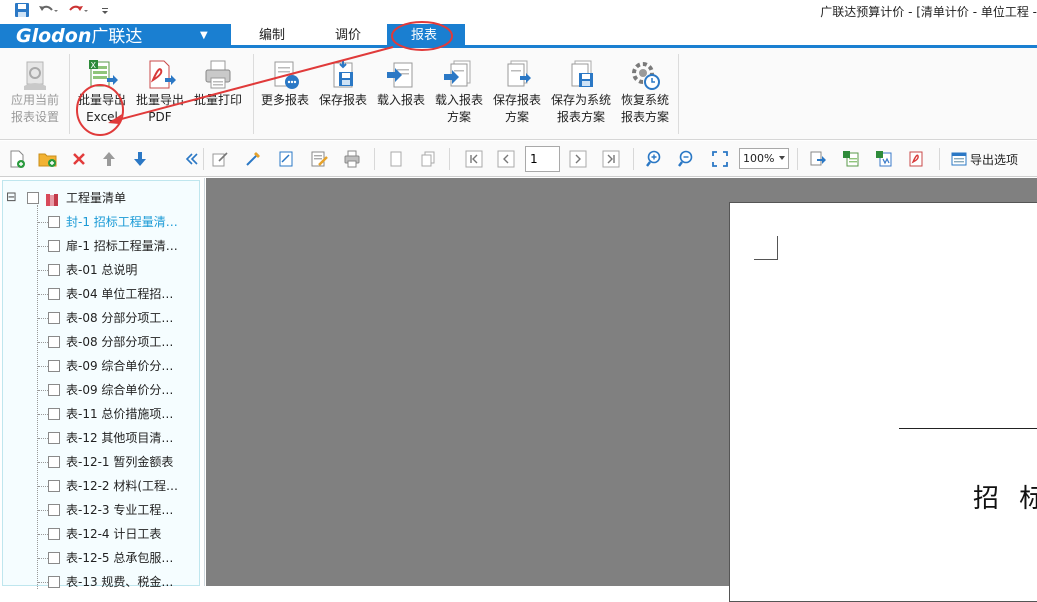  Describe the element at coordinates (100, 110) in the screenshot. I see `annotation-circle-excel` at that location.